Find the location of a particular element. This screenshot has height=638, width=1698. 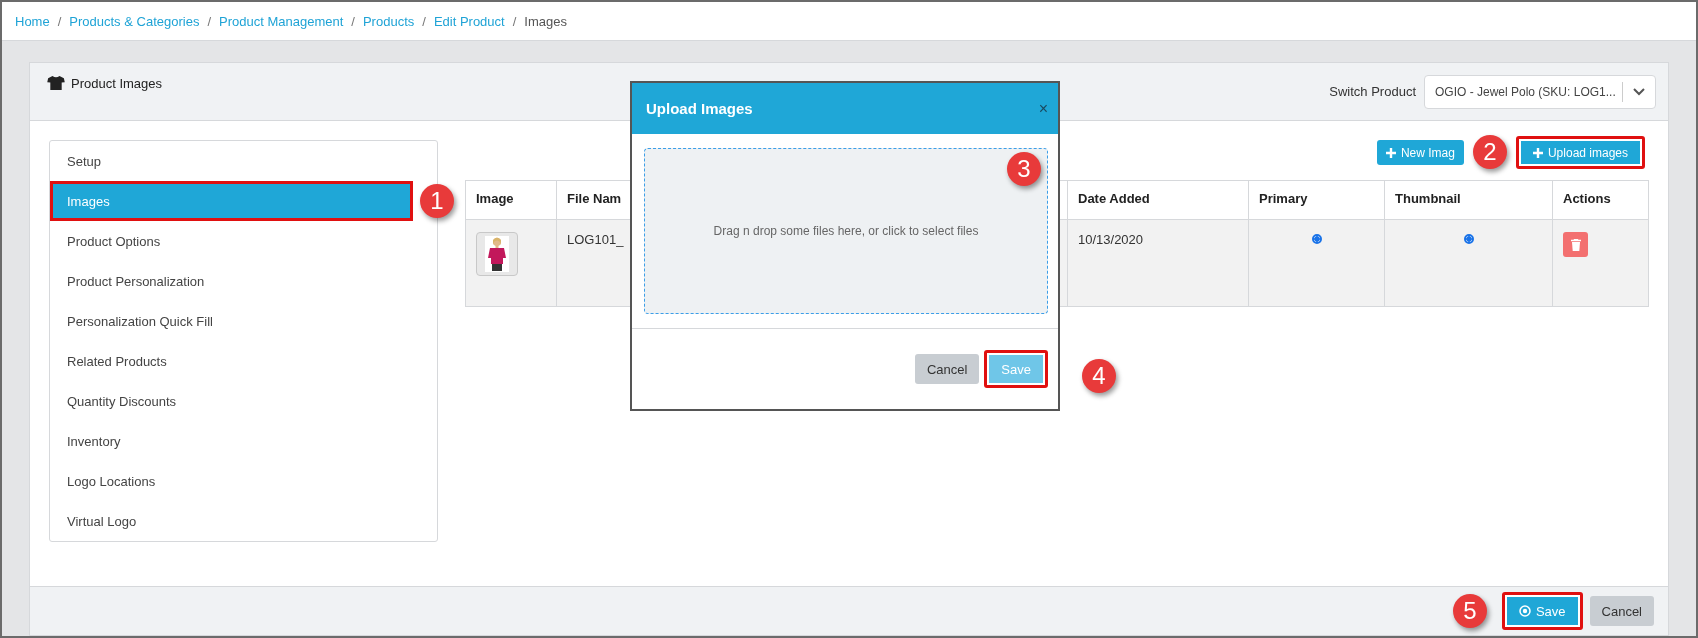

primary-radio is located at coordinates (1316, 239).